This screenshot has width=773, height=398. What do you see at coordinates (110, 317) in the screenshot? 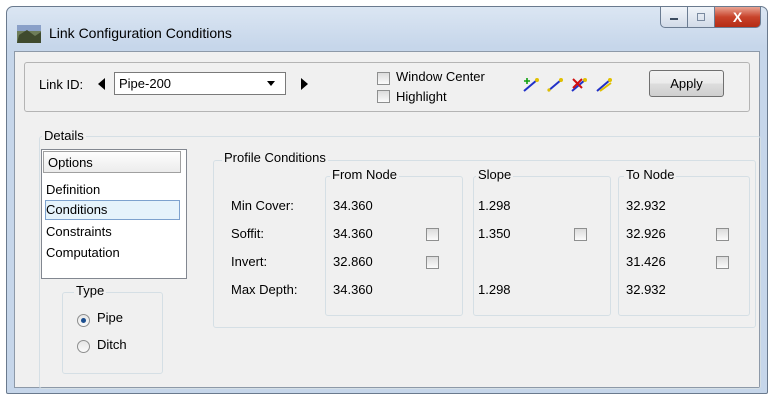
I see `pipe-radio-label: Pipe` at bounding box center [110, 317].